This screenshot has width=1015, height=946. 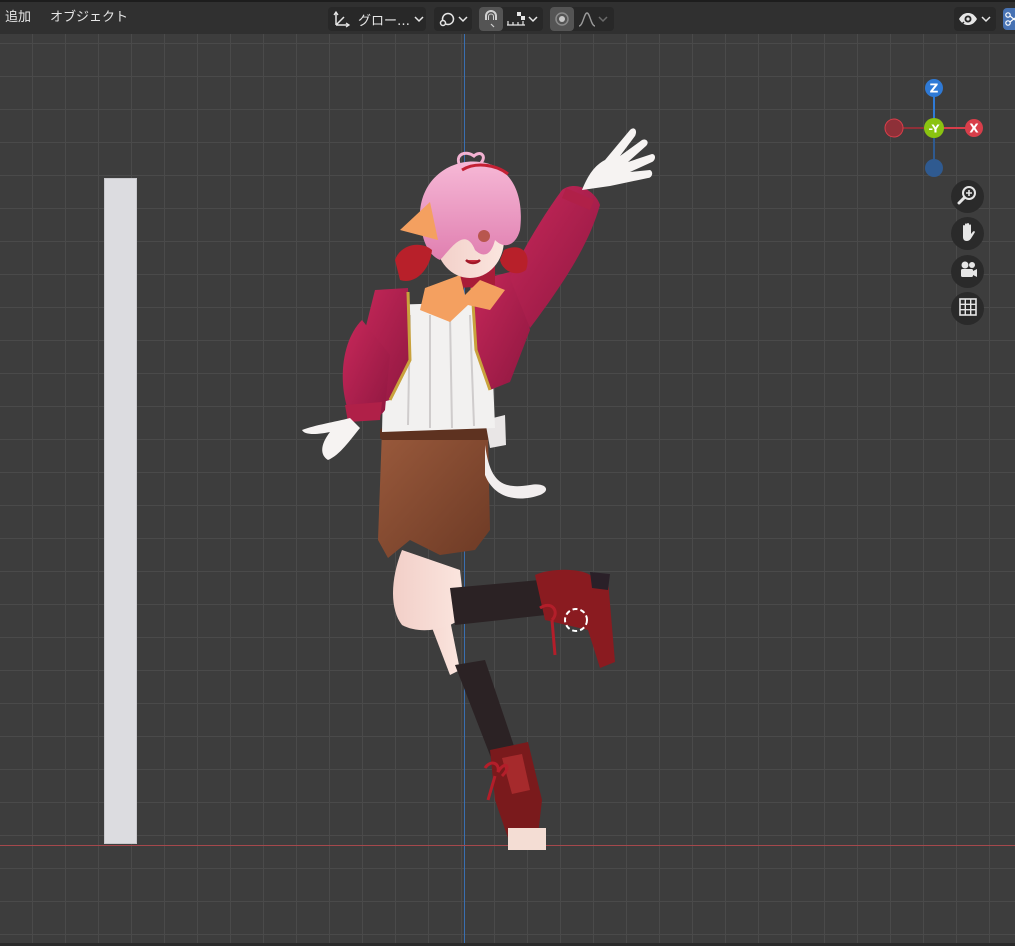 What do you see at coordinates (434, 494) in the screenshot?
I see `shorts` at bounding box center [434, 494].